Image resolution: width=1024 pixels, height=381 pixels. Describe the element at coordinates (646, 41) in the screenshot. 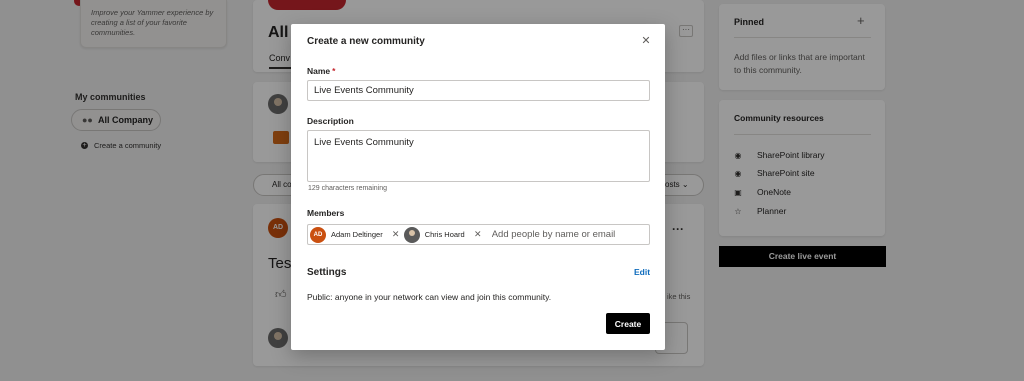

I see `close-icon: ✕` at that location.